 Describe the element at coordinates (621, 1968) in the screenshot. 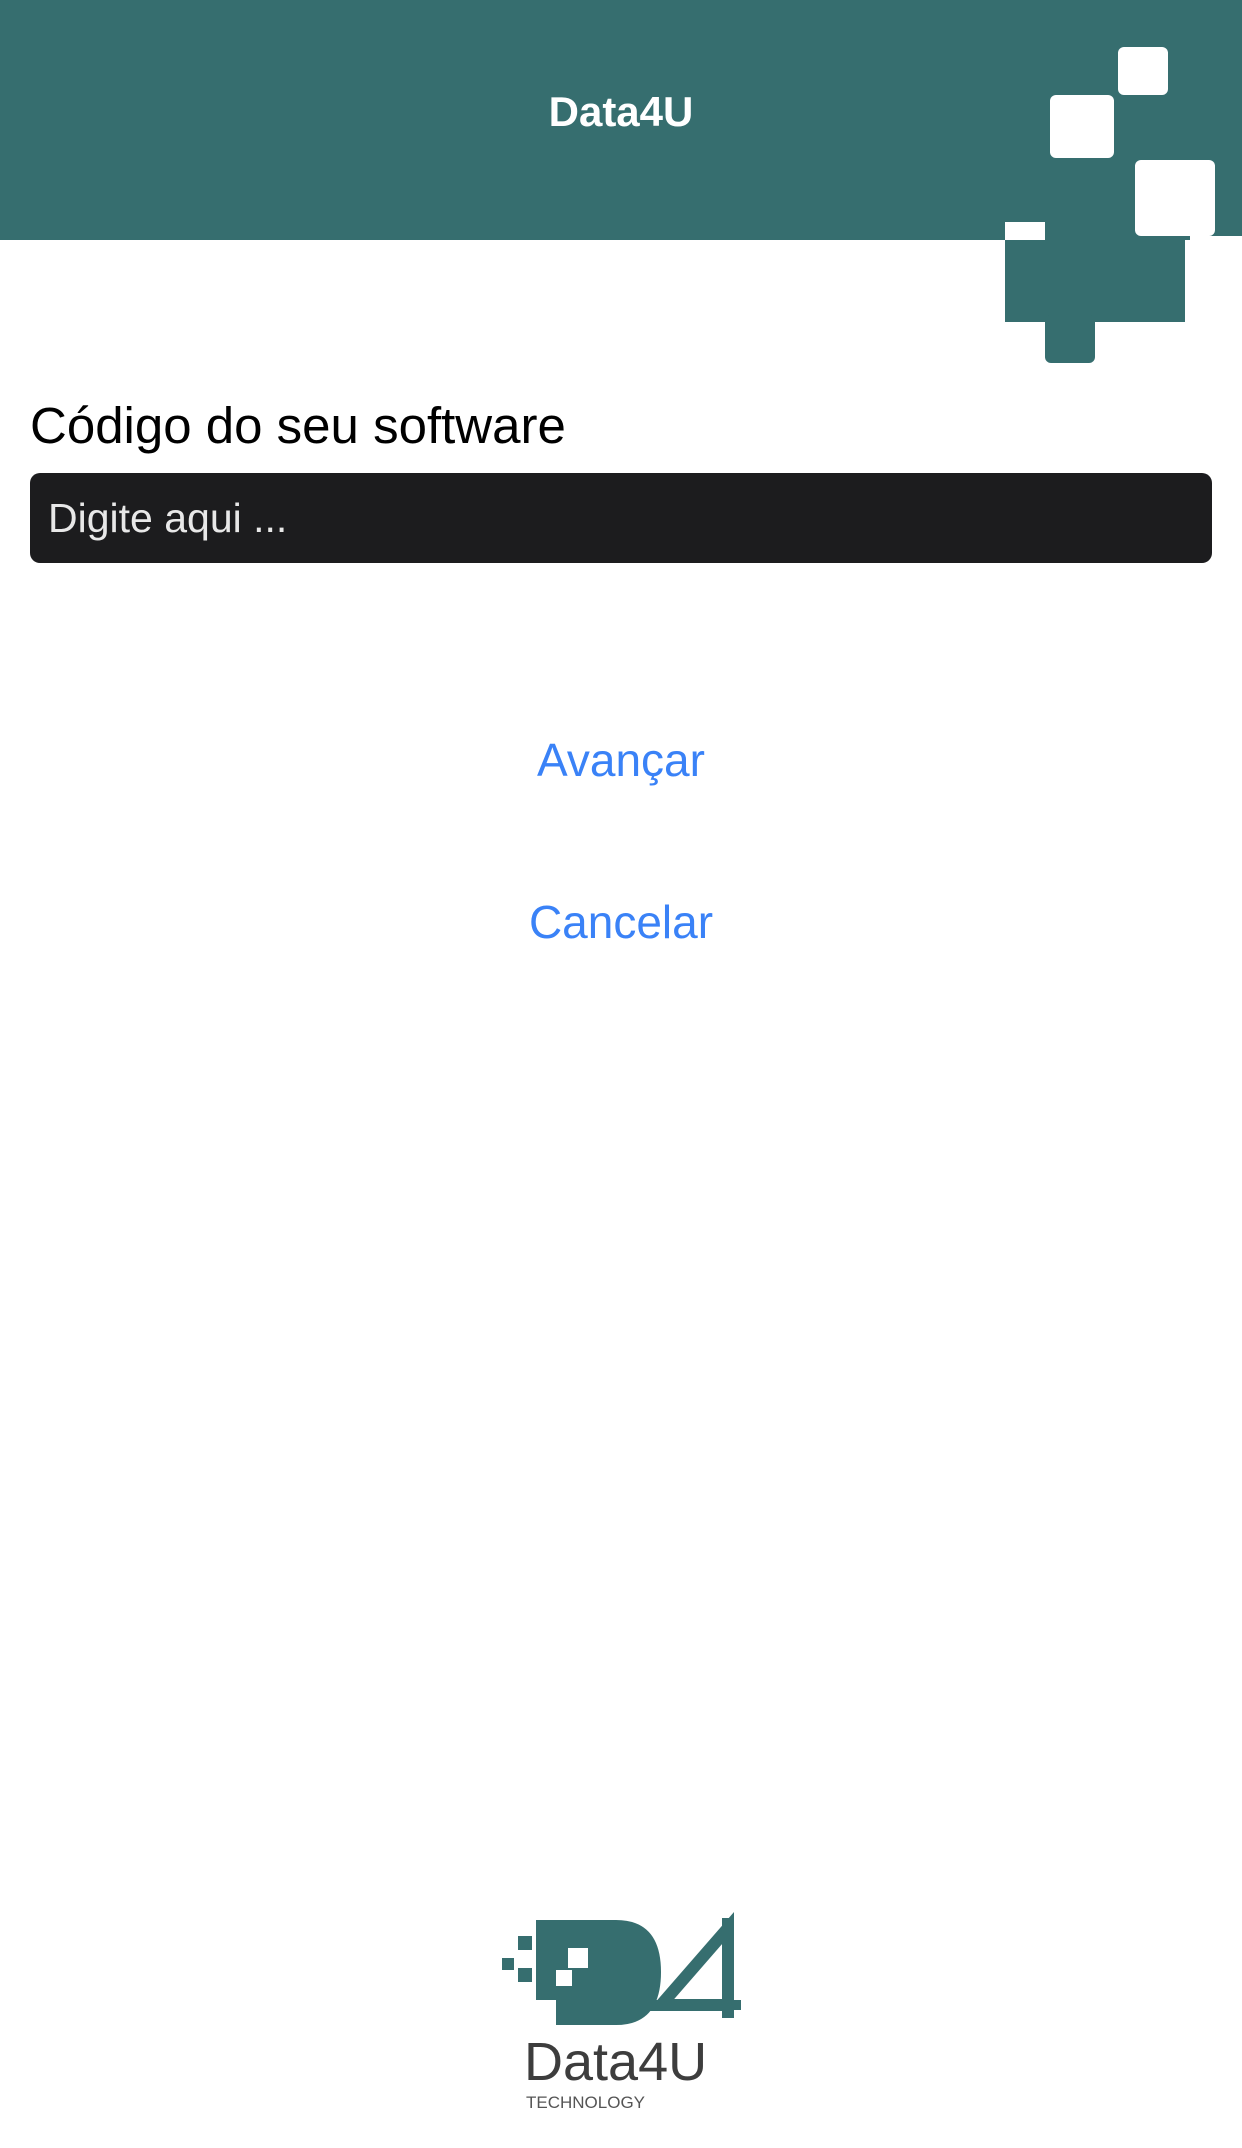

I see `d4u-logo-icon` at that location.